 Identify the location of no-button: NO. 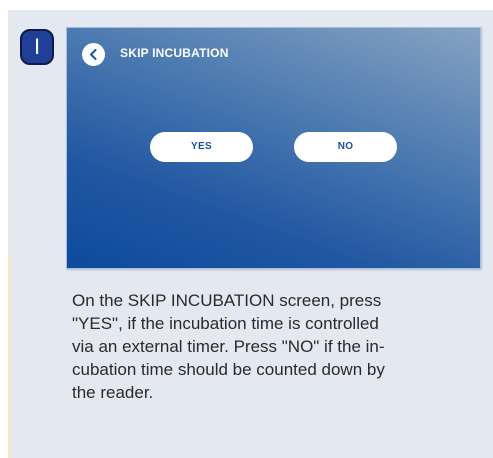
(345, 147).